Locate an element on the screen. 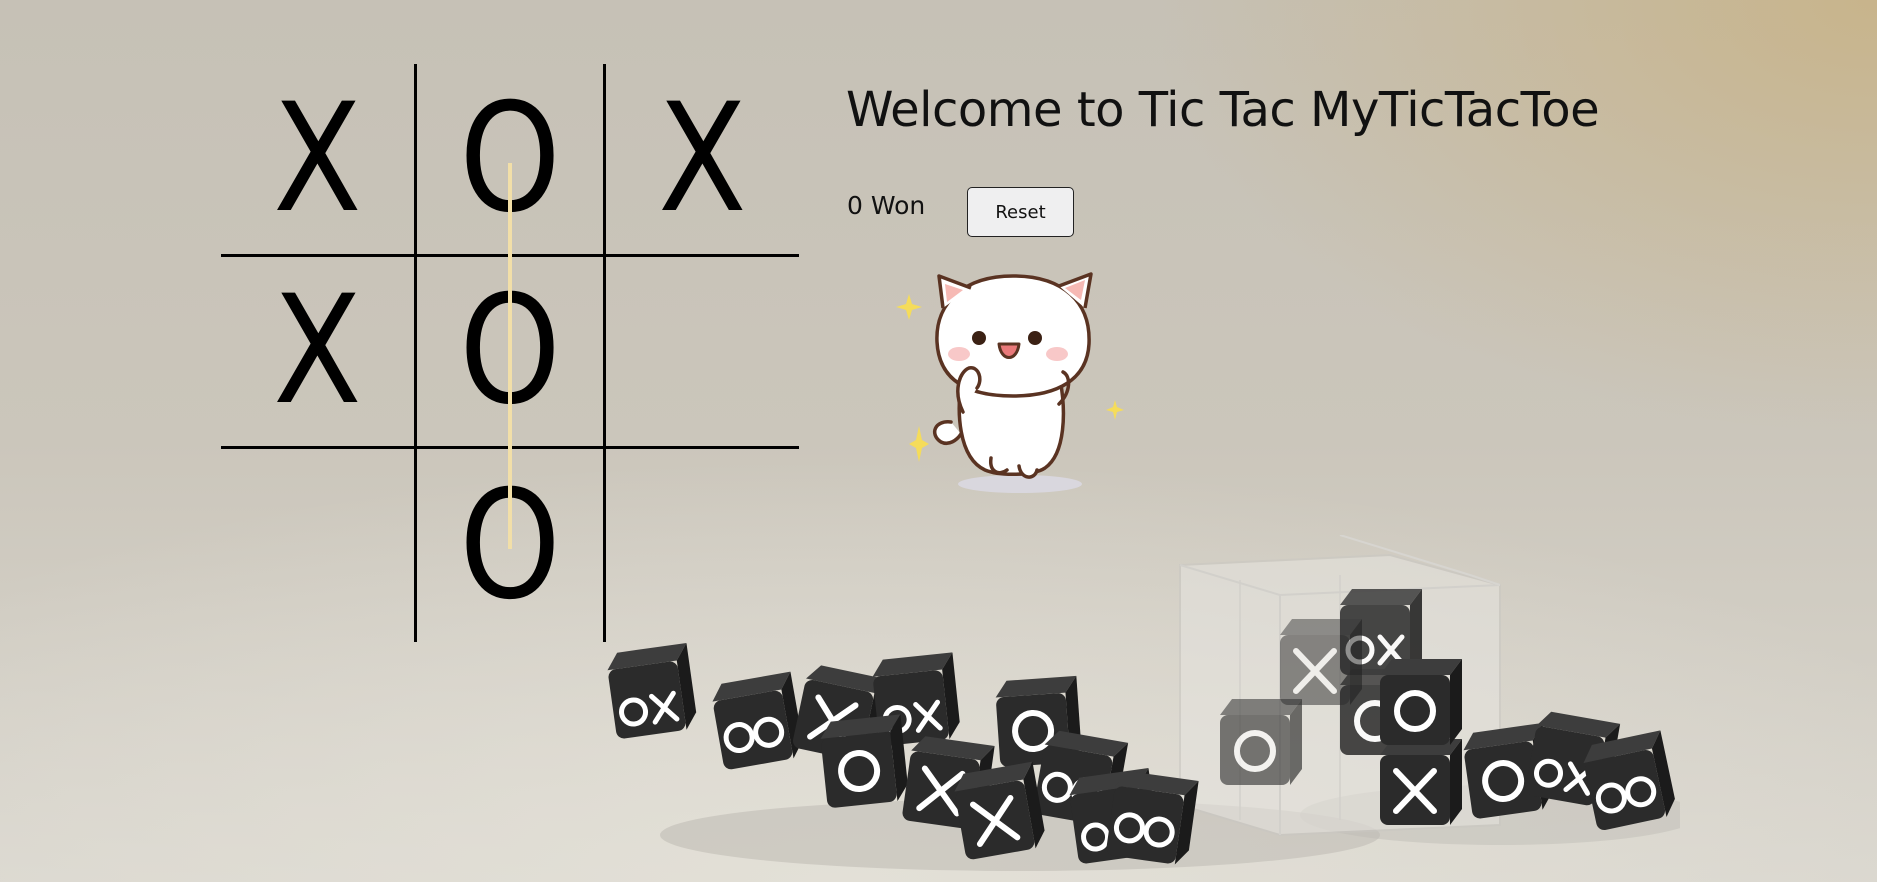 This screenshot has width=1877, height=882. happy-cat-sticker-icon is located at coordinates (1010, 382).